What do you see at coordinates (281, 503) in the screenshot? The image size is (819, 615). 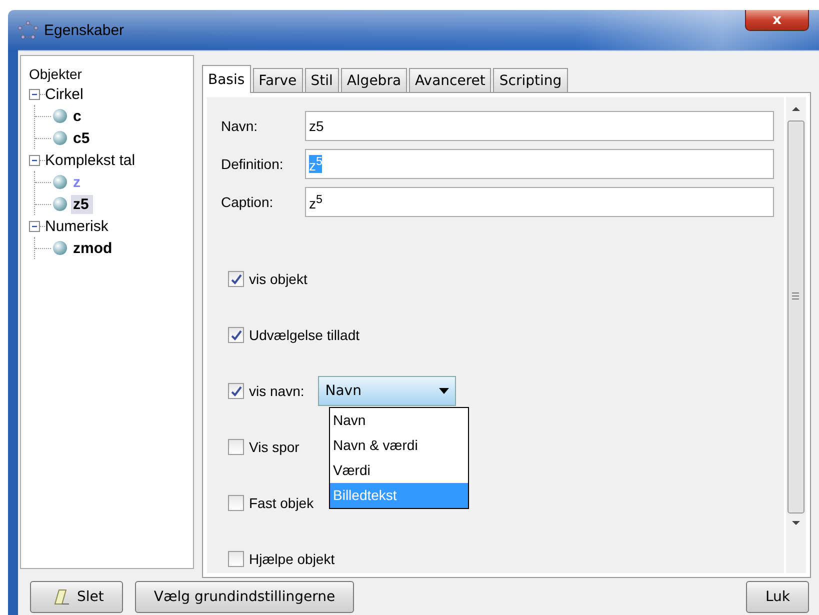 I see `checkbox-label: Fast objek` at bounding box center [281, 503].